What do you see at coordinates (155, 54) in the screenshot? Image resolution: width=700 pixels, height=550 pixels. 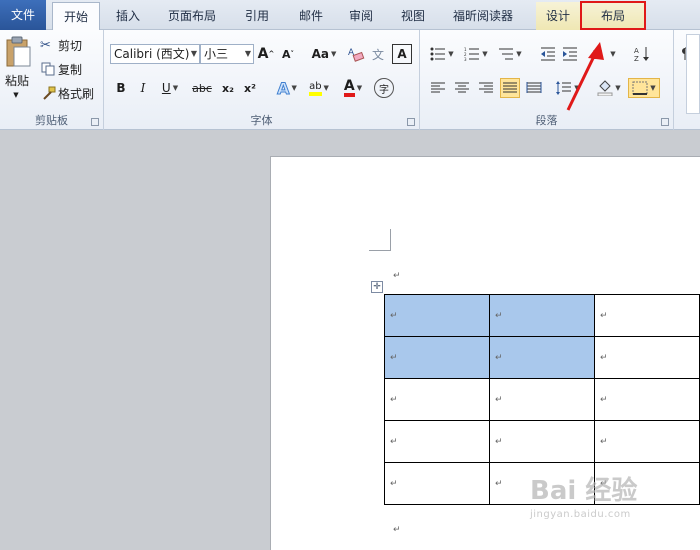 I see `font-name-combo: Calibri (西文) ▼` at bounding box center [155, 54].